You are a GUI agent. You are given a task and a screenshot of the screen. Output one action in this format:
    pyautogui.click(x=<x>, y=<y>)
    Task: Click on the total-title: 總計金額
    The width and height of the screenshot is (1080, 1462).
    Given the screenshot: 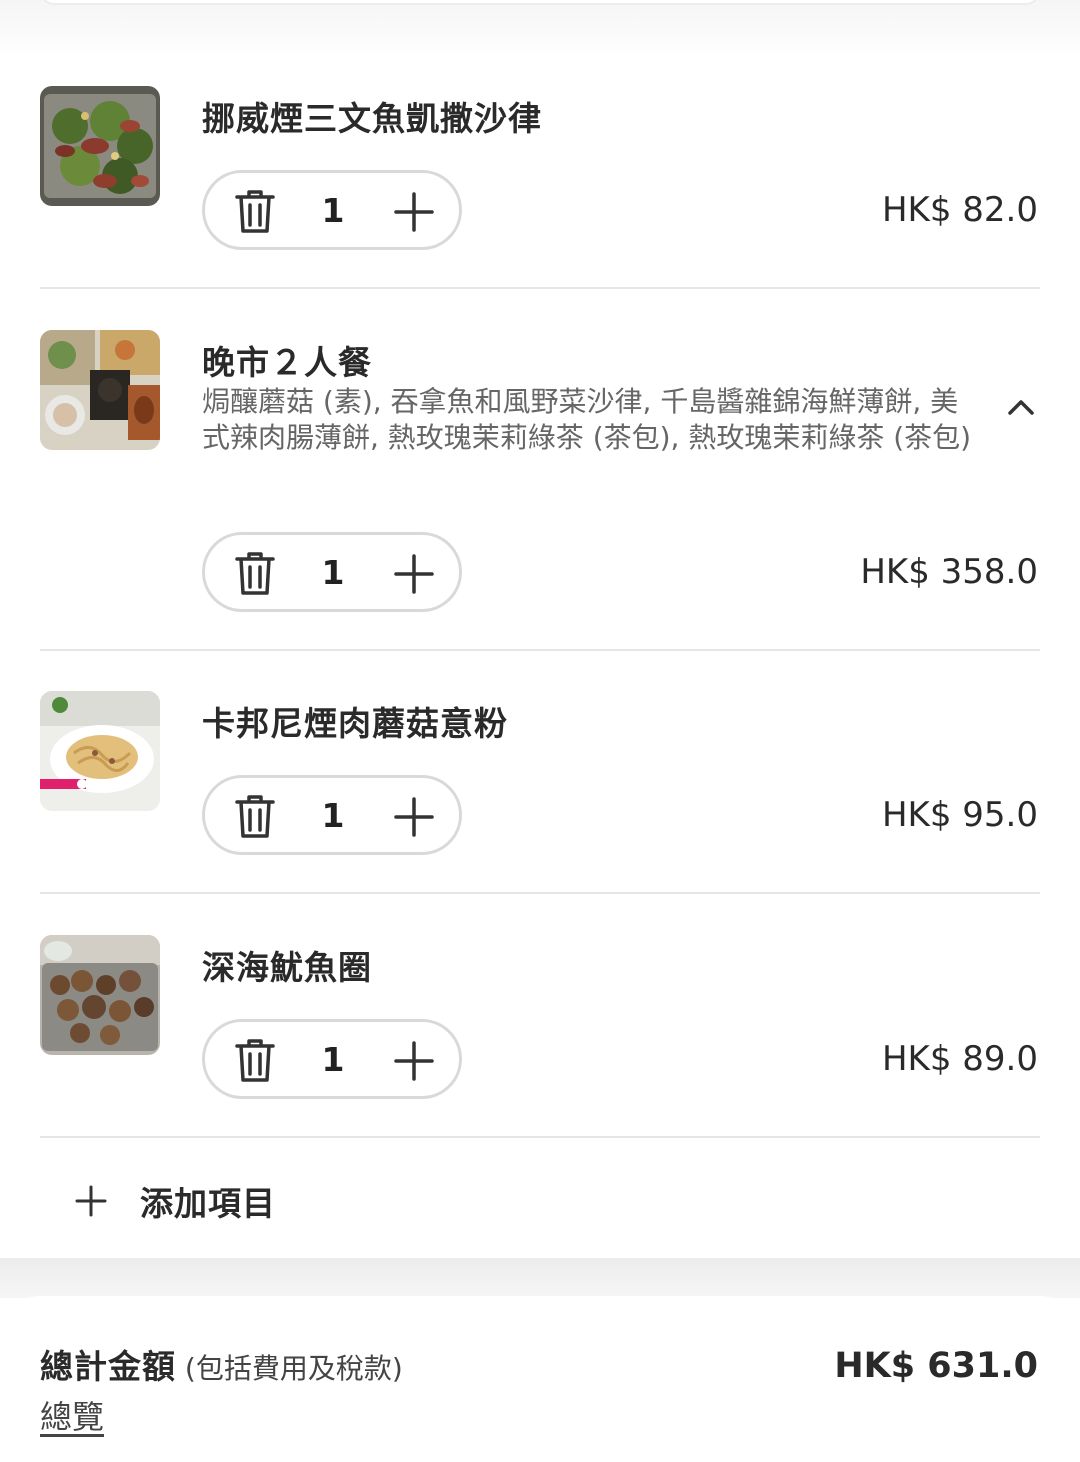 What is the action you would take?
    pyautogui.click(x=108, y=1366)
    